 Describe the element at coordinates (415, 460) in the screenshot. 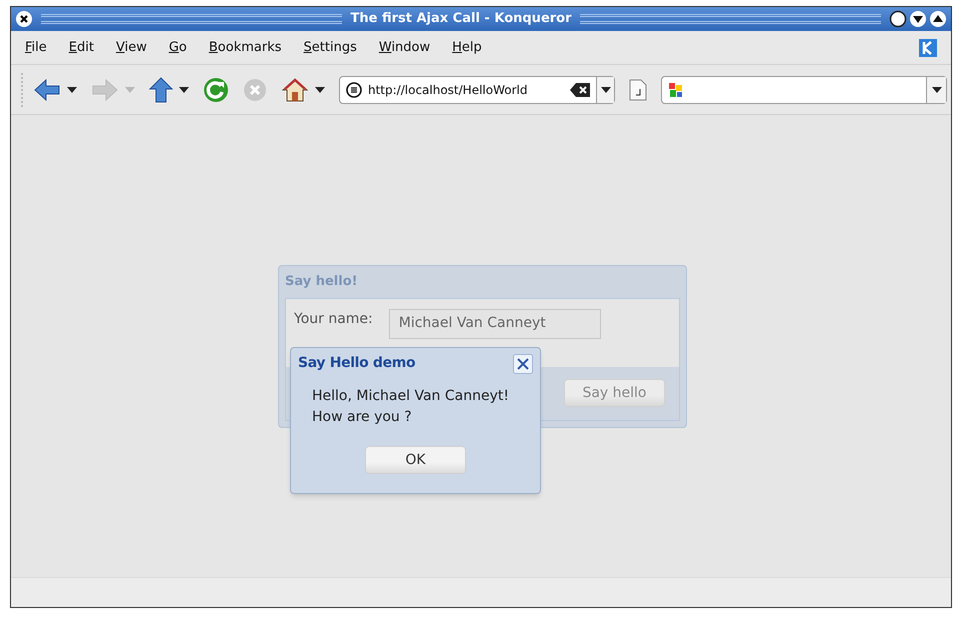

I see `ok-button: OK` at that location.